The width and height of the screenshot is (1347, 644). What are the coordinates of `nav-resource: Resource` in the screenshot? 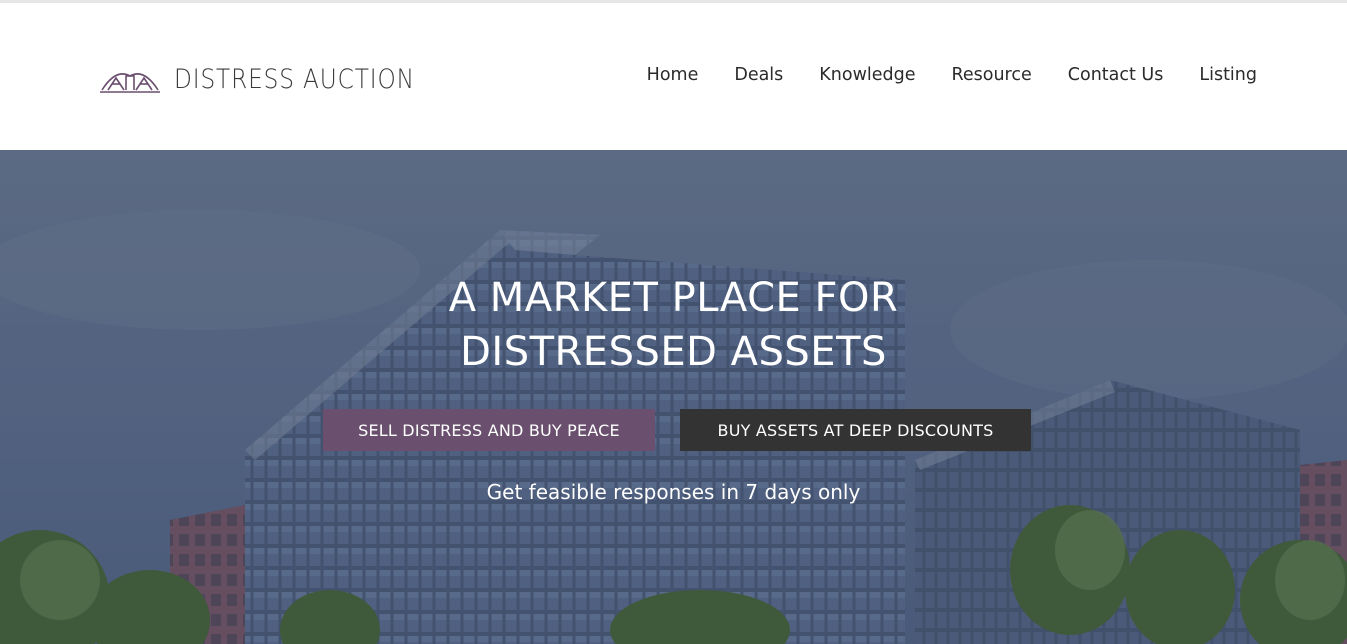 It's located at (992, 75).